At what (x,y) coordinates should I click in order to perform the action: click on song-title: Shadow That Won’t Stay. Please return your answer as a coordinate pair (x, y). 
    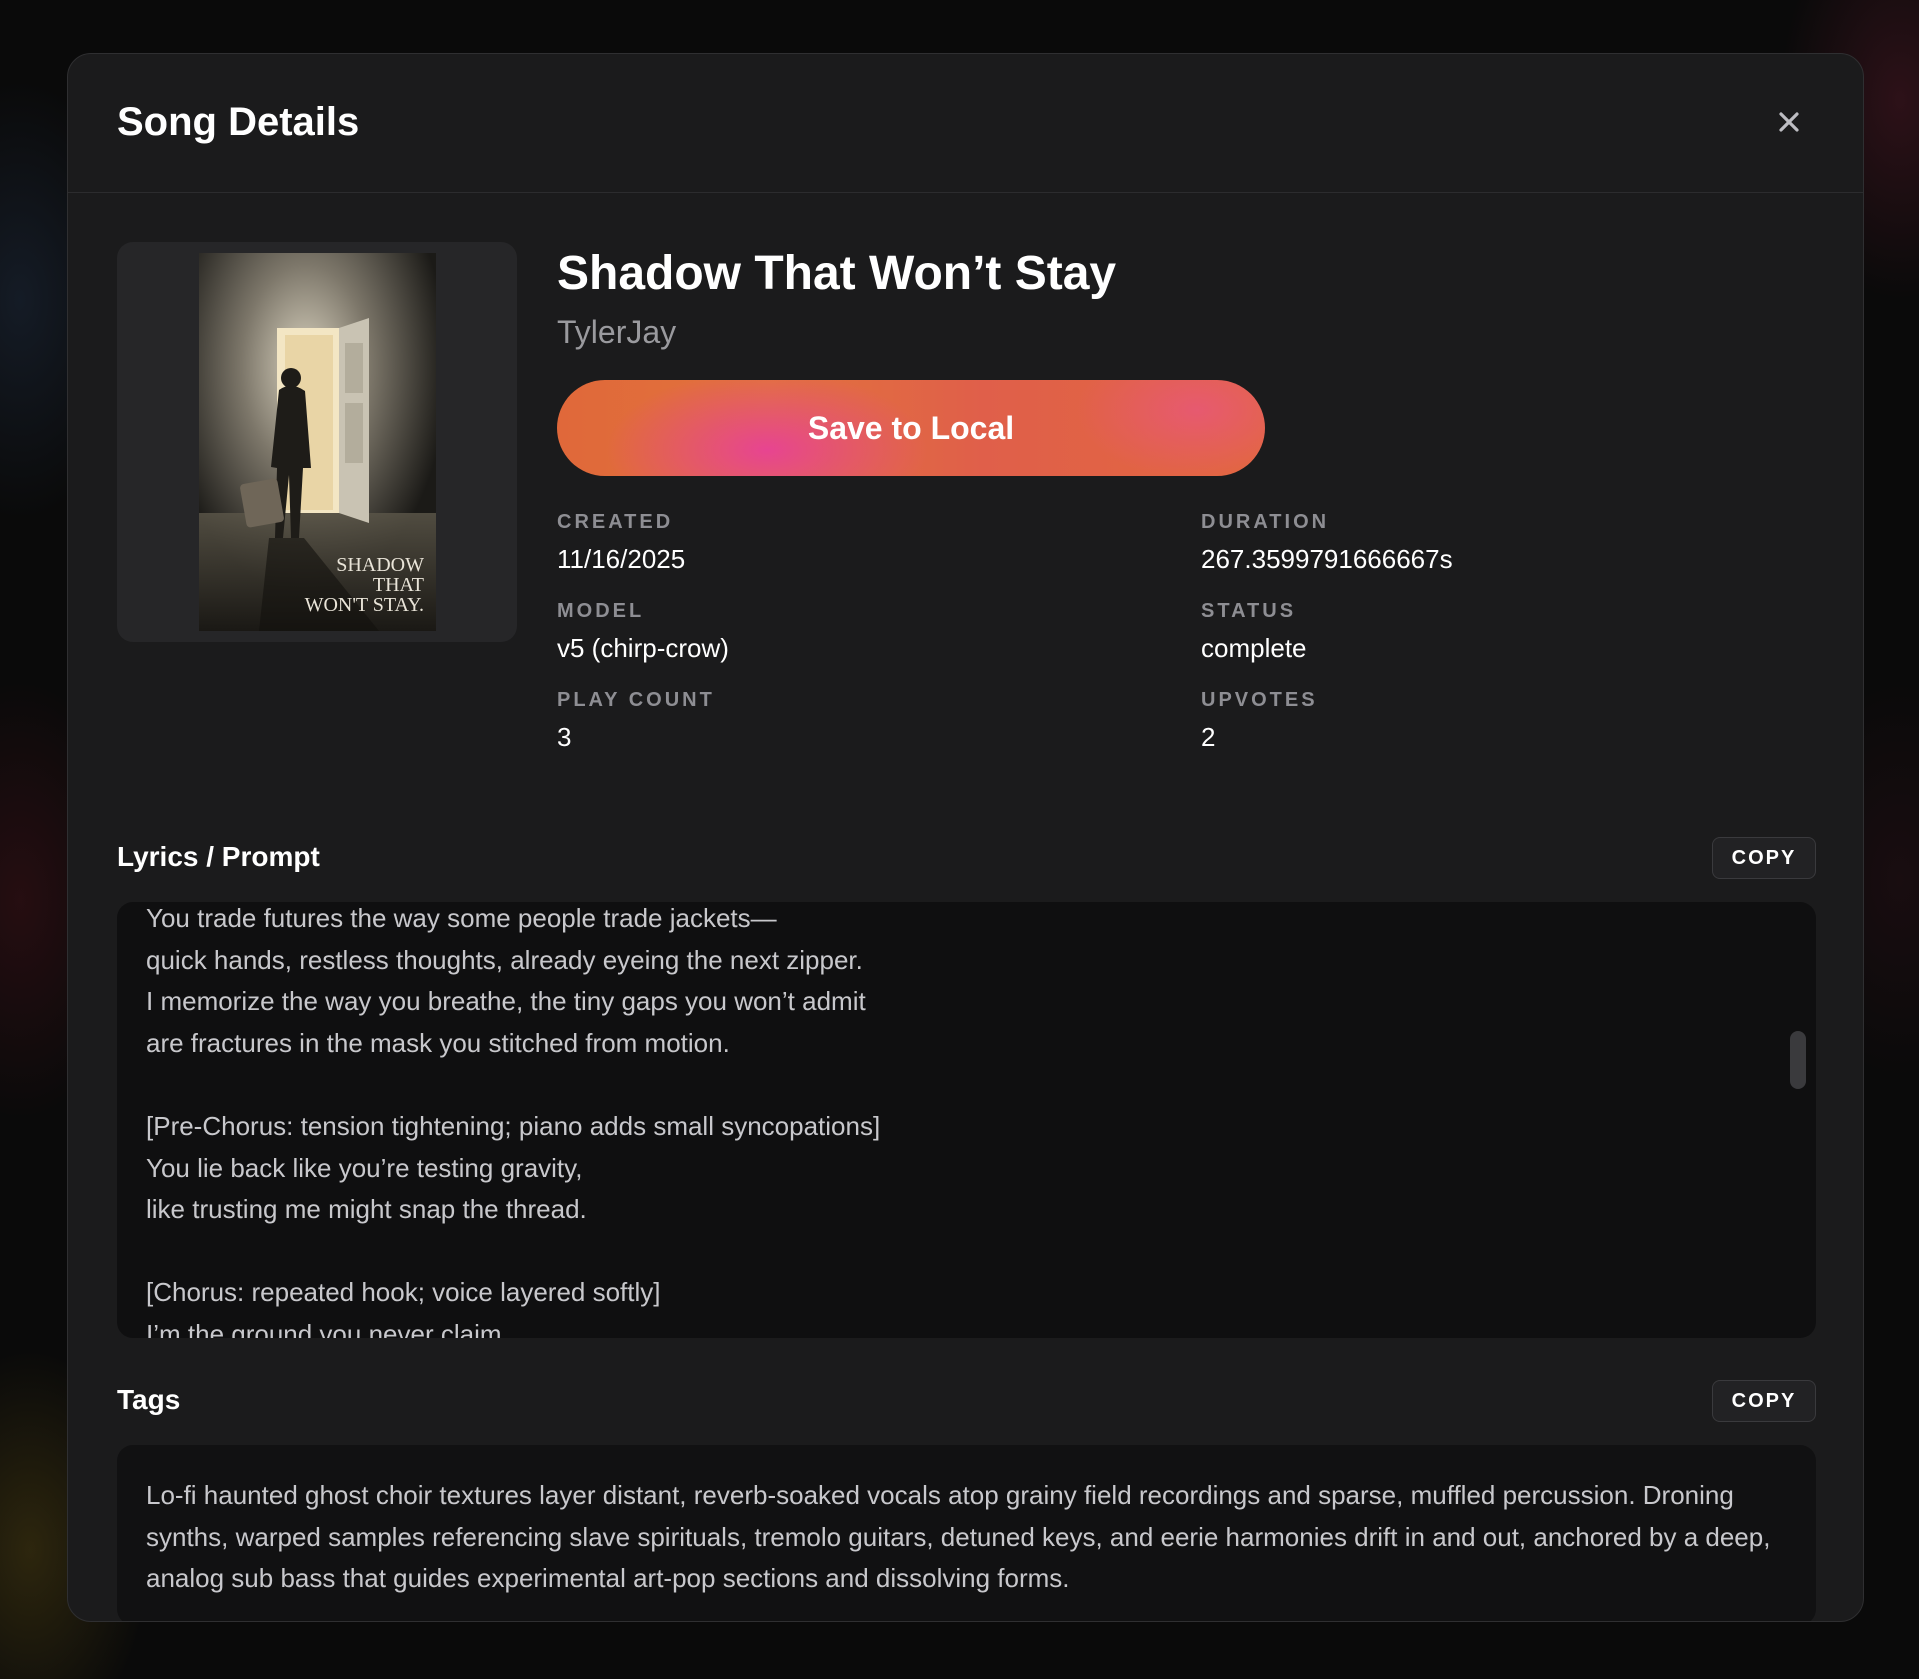
    Looking at the image, I should click on (837, 273).